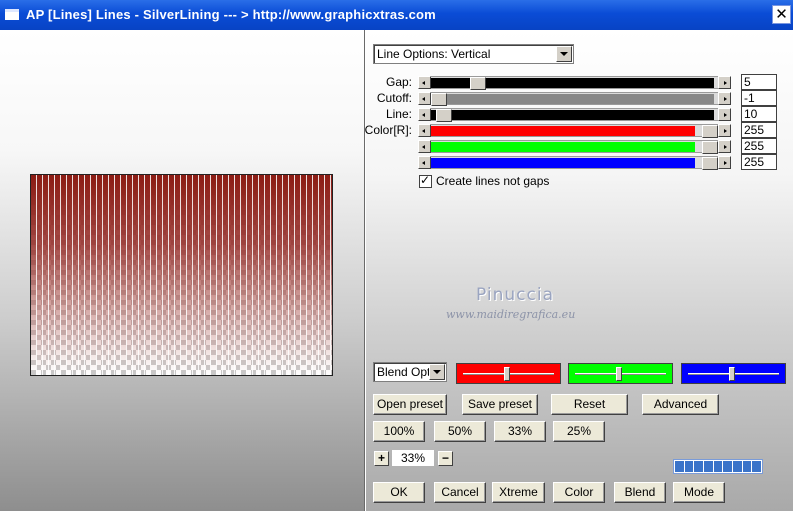  Describe the element at coordinates (404, 372) in the screenshot. I see `blend-options-value: Blend Options` at that location.